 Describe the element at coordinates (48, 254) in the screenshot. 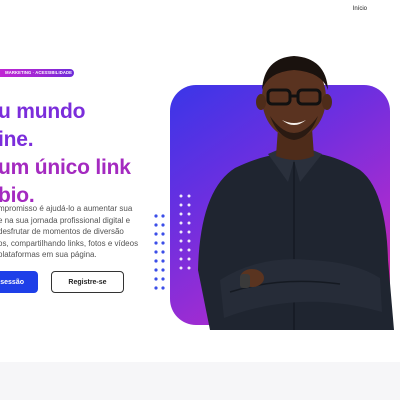

I see `description-line: plataformas em sua página.` at that location.